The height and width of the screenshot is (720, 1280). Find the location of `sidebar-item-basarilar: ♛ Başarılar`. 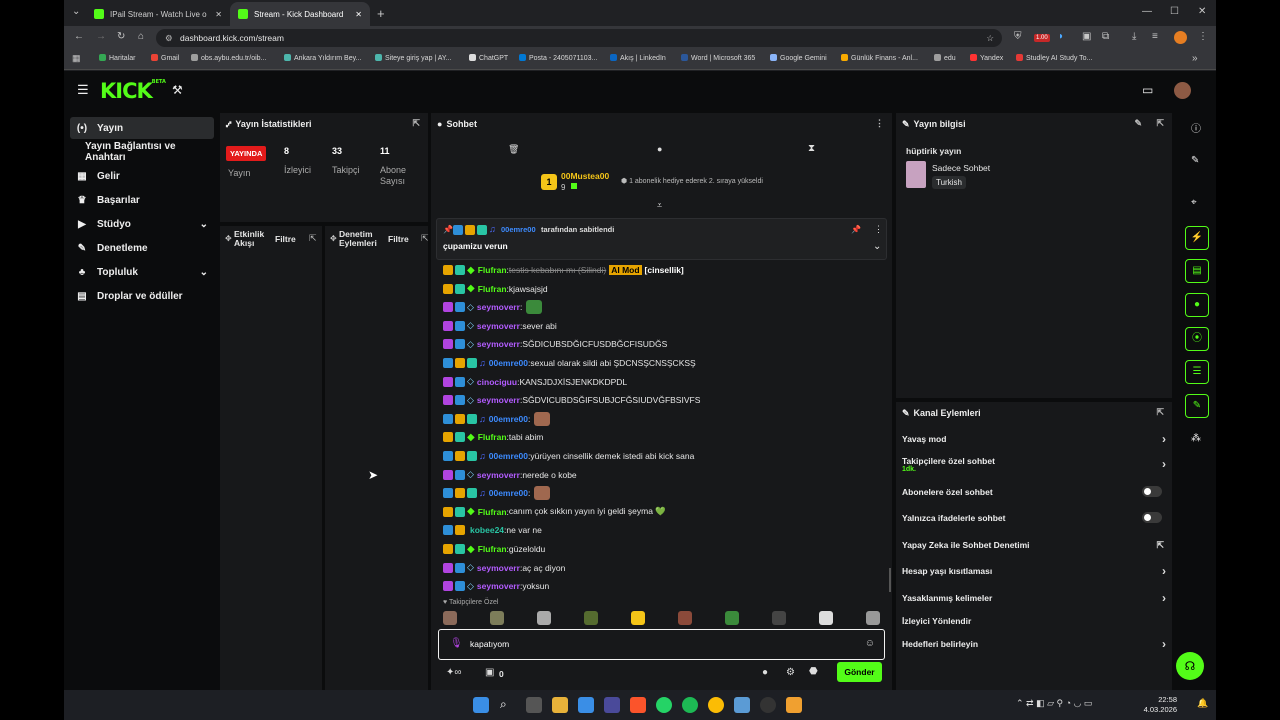

sidebar-item-basarilar: ♛ Başarılar is located at coordinates (142, 200).